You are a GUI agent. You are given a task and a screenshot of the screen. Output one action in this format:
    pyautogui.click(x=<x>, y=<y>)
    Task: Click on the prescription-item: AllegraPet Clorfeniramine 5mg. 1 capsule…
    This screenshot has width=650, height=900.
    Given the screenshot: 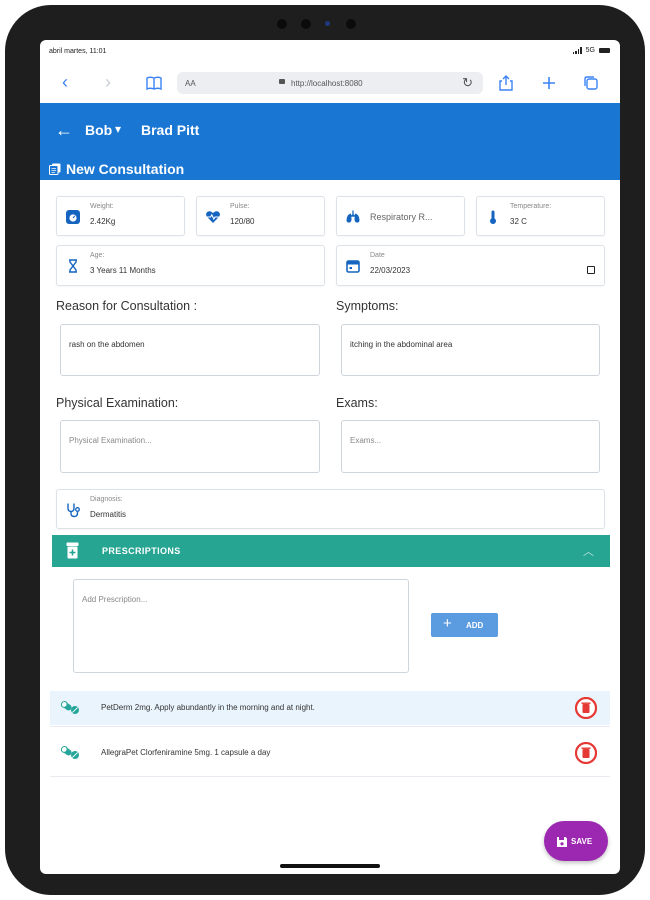 What is the action you would take?
    pyautogui.click(x=330, y=753)
    